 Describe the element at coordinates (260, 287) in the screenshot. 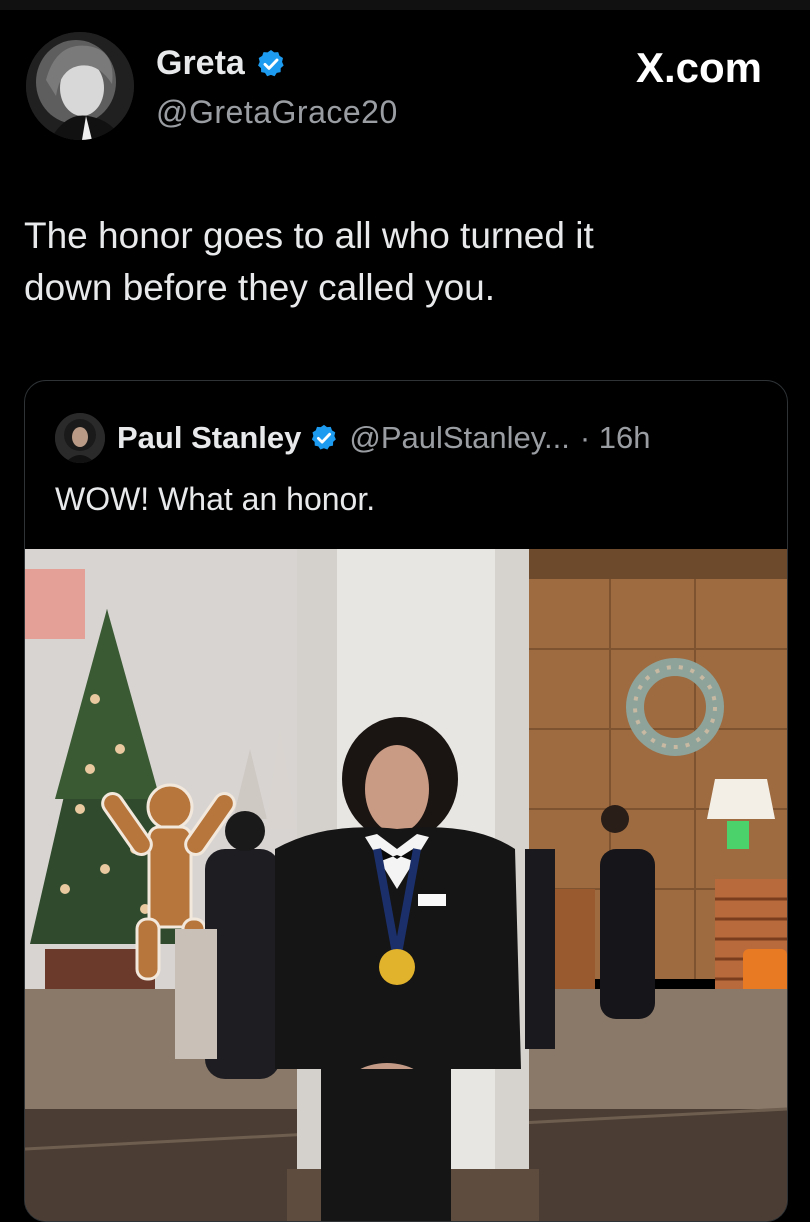

I see `post-text-line-2: down before they called you.` at that location.